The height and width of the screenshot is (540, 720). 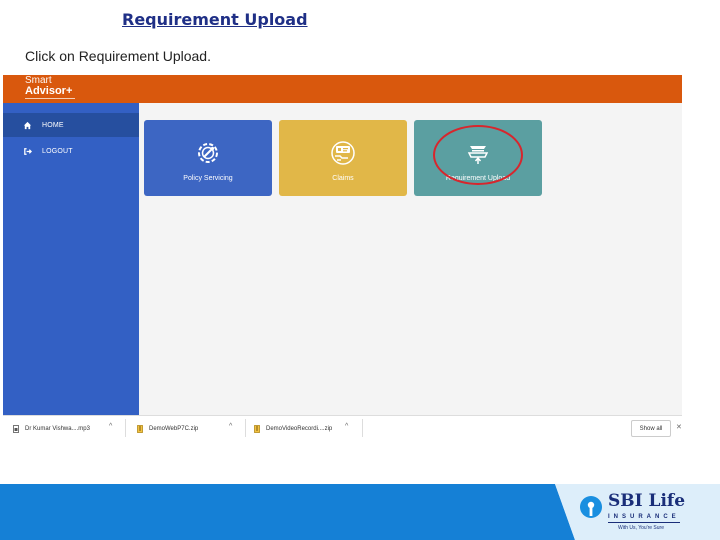 What do you see at coordinates (209, 56) in the screenshot?
I see `instruction-suffix: .` at bounding box center [209, 56].